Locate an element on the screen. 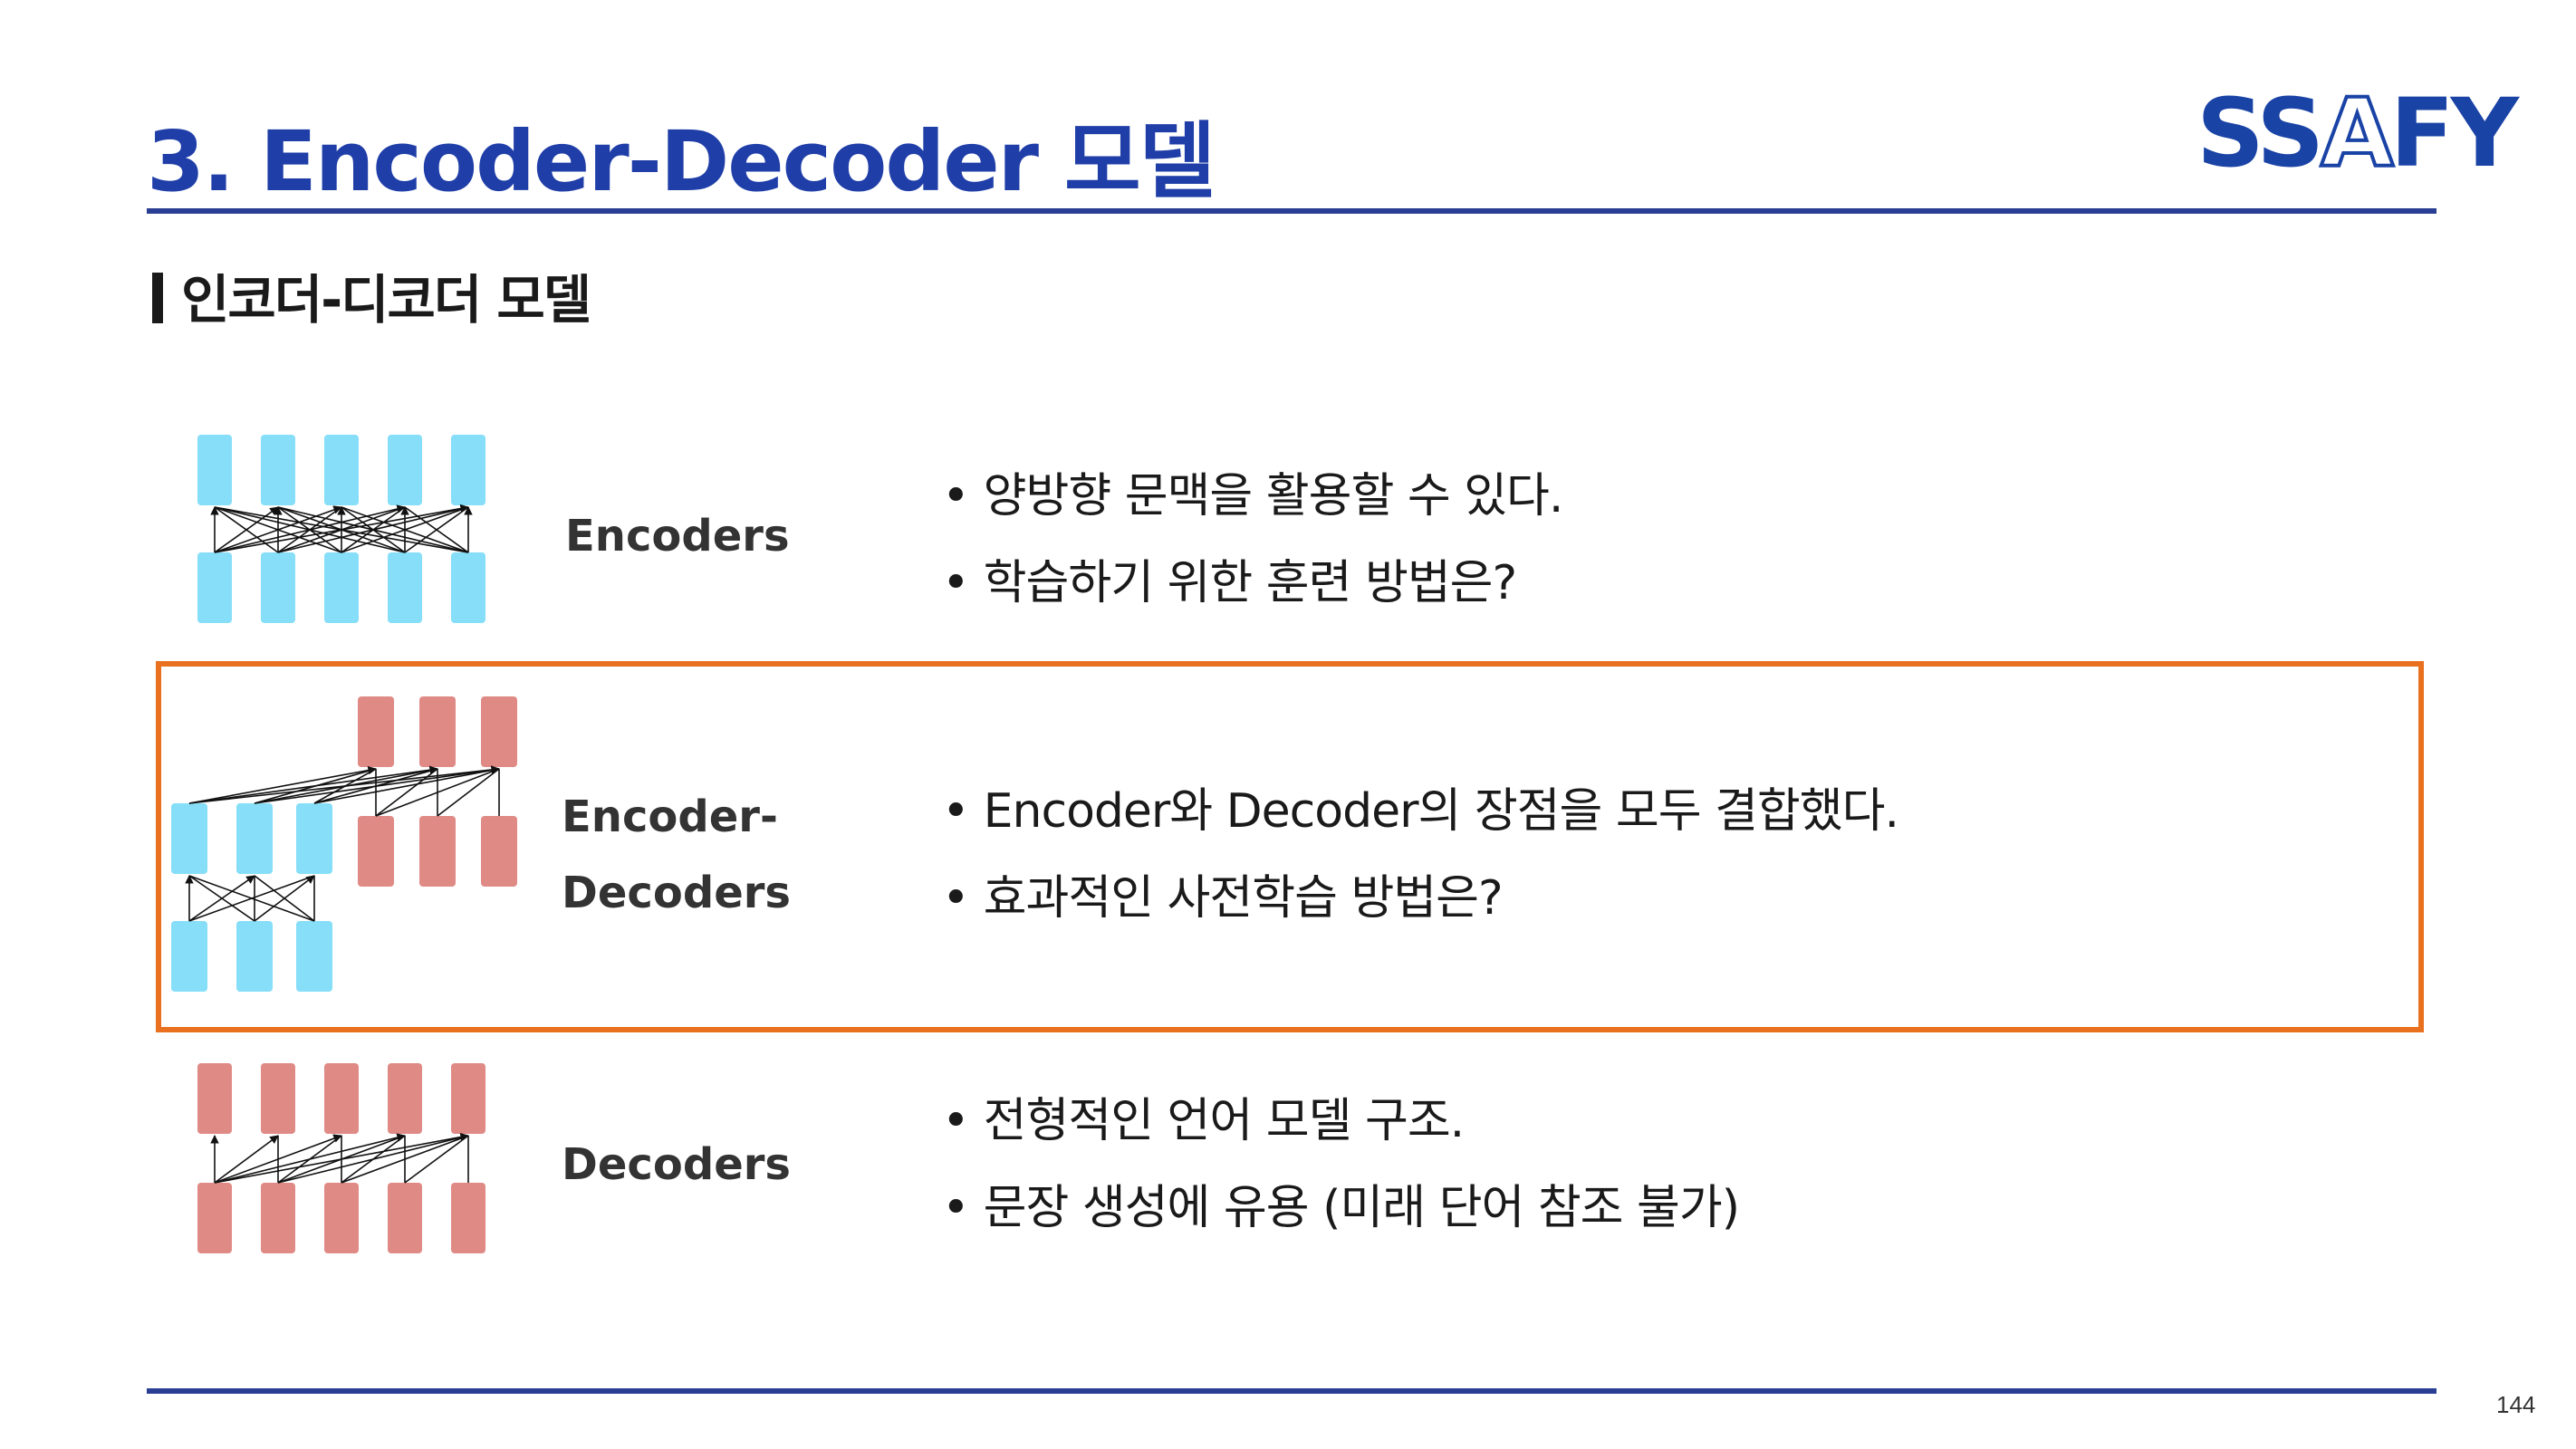 This screenshot has height=1449, width=2576. encoders-diagram is located at coordinates (341, 529).